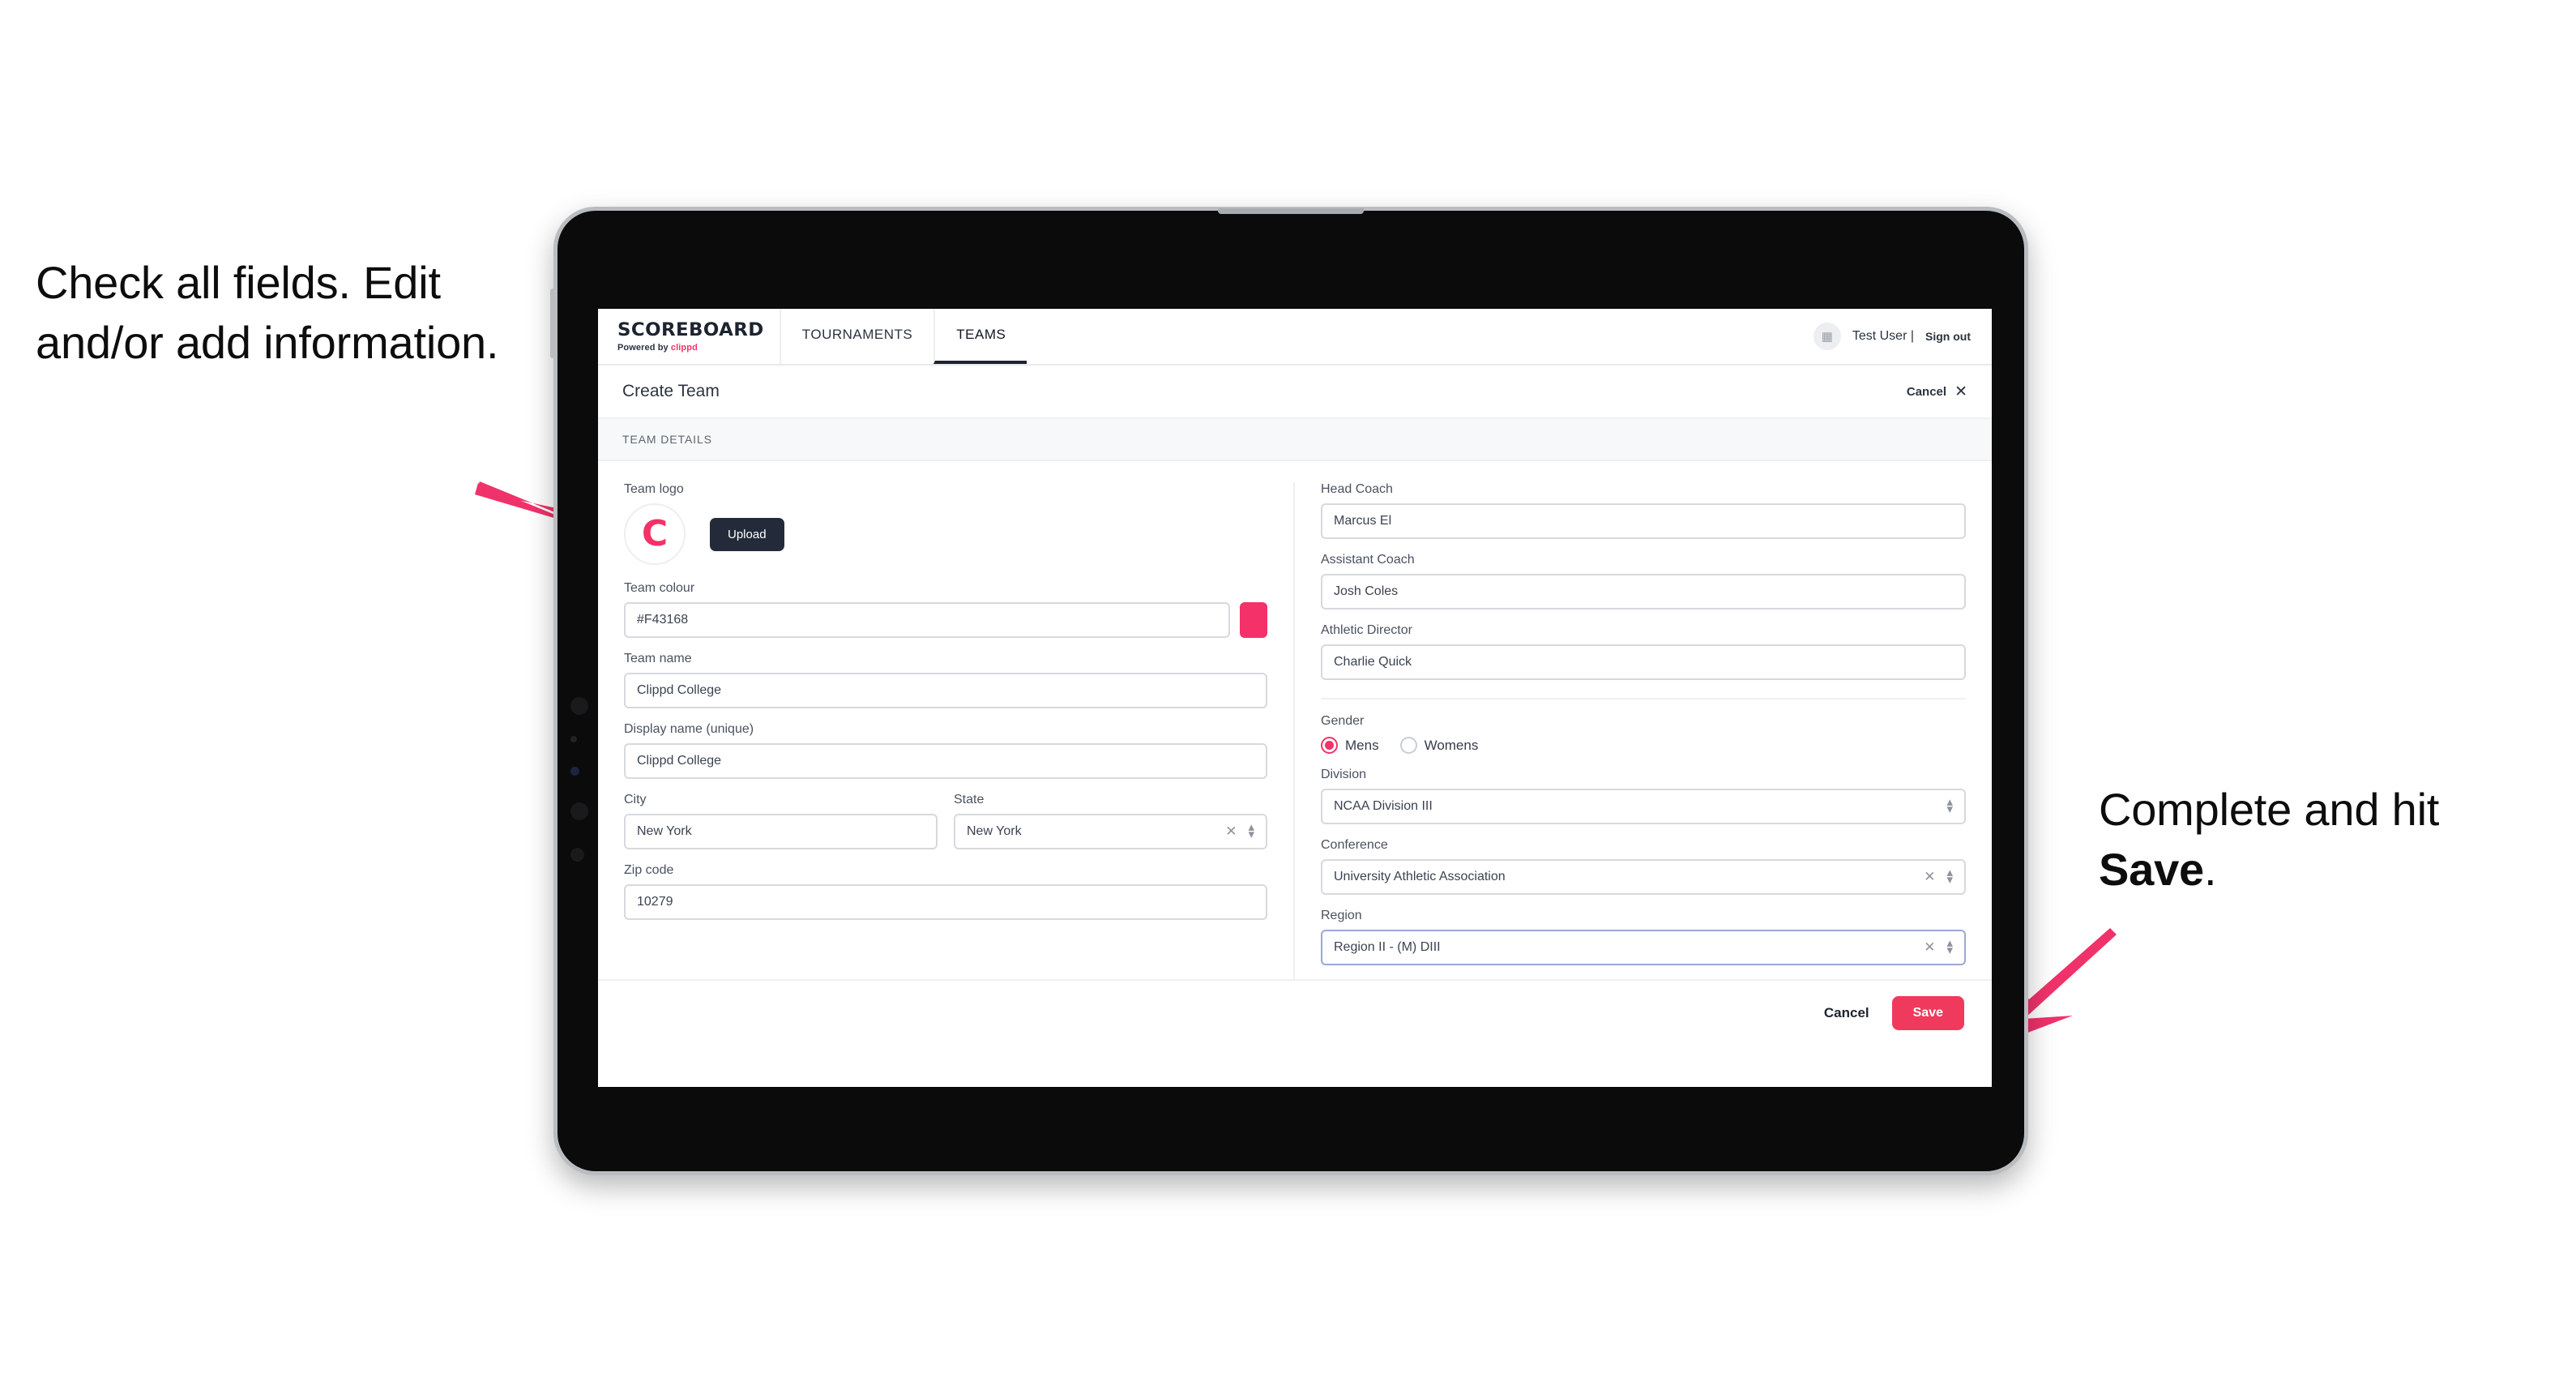 This screenshot has width=2576, height=1386. I want to click on user-name: Test User |, so click(1883, 336).